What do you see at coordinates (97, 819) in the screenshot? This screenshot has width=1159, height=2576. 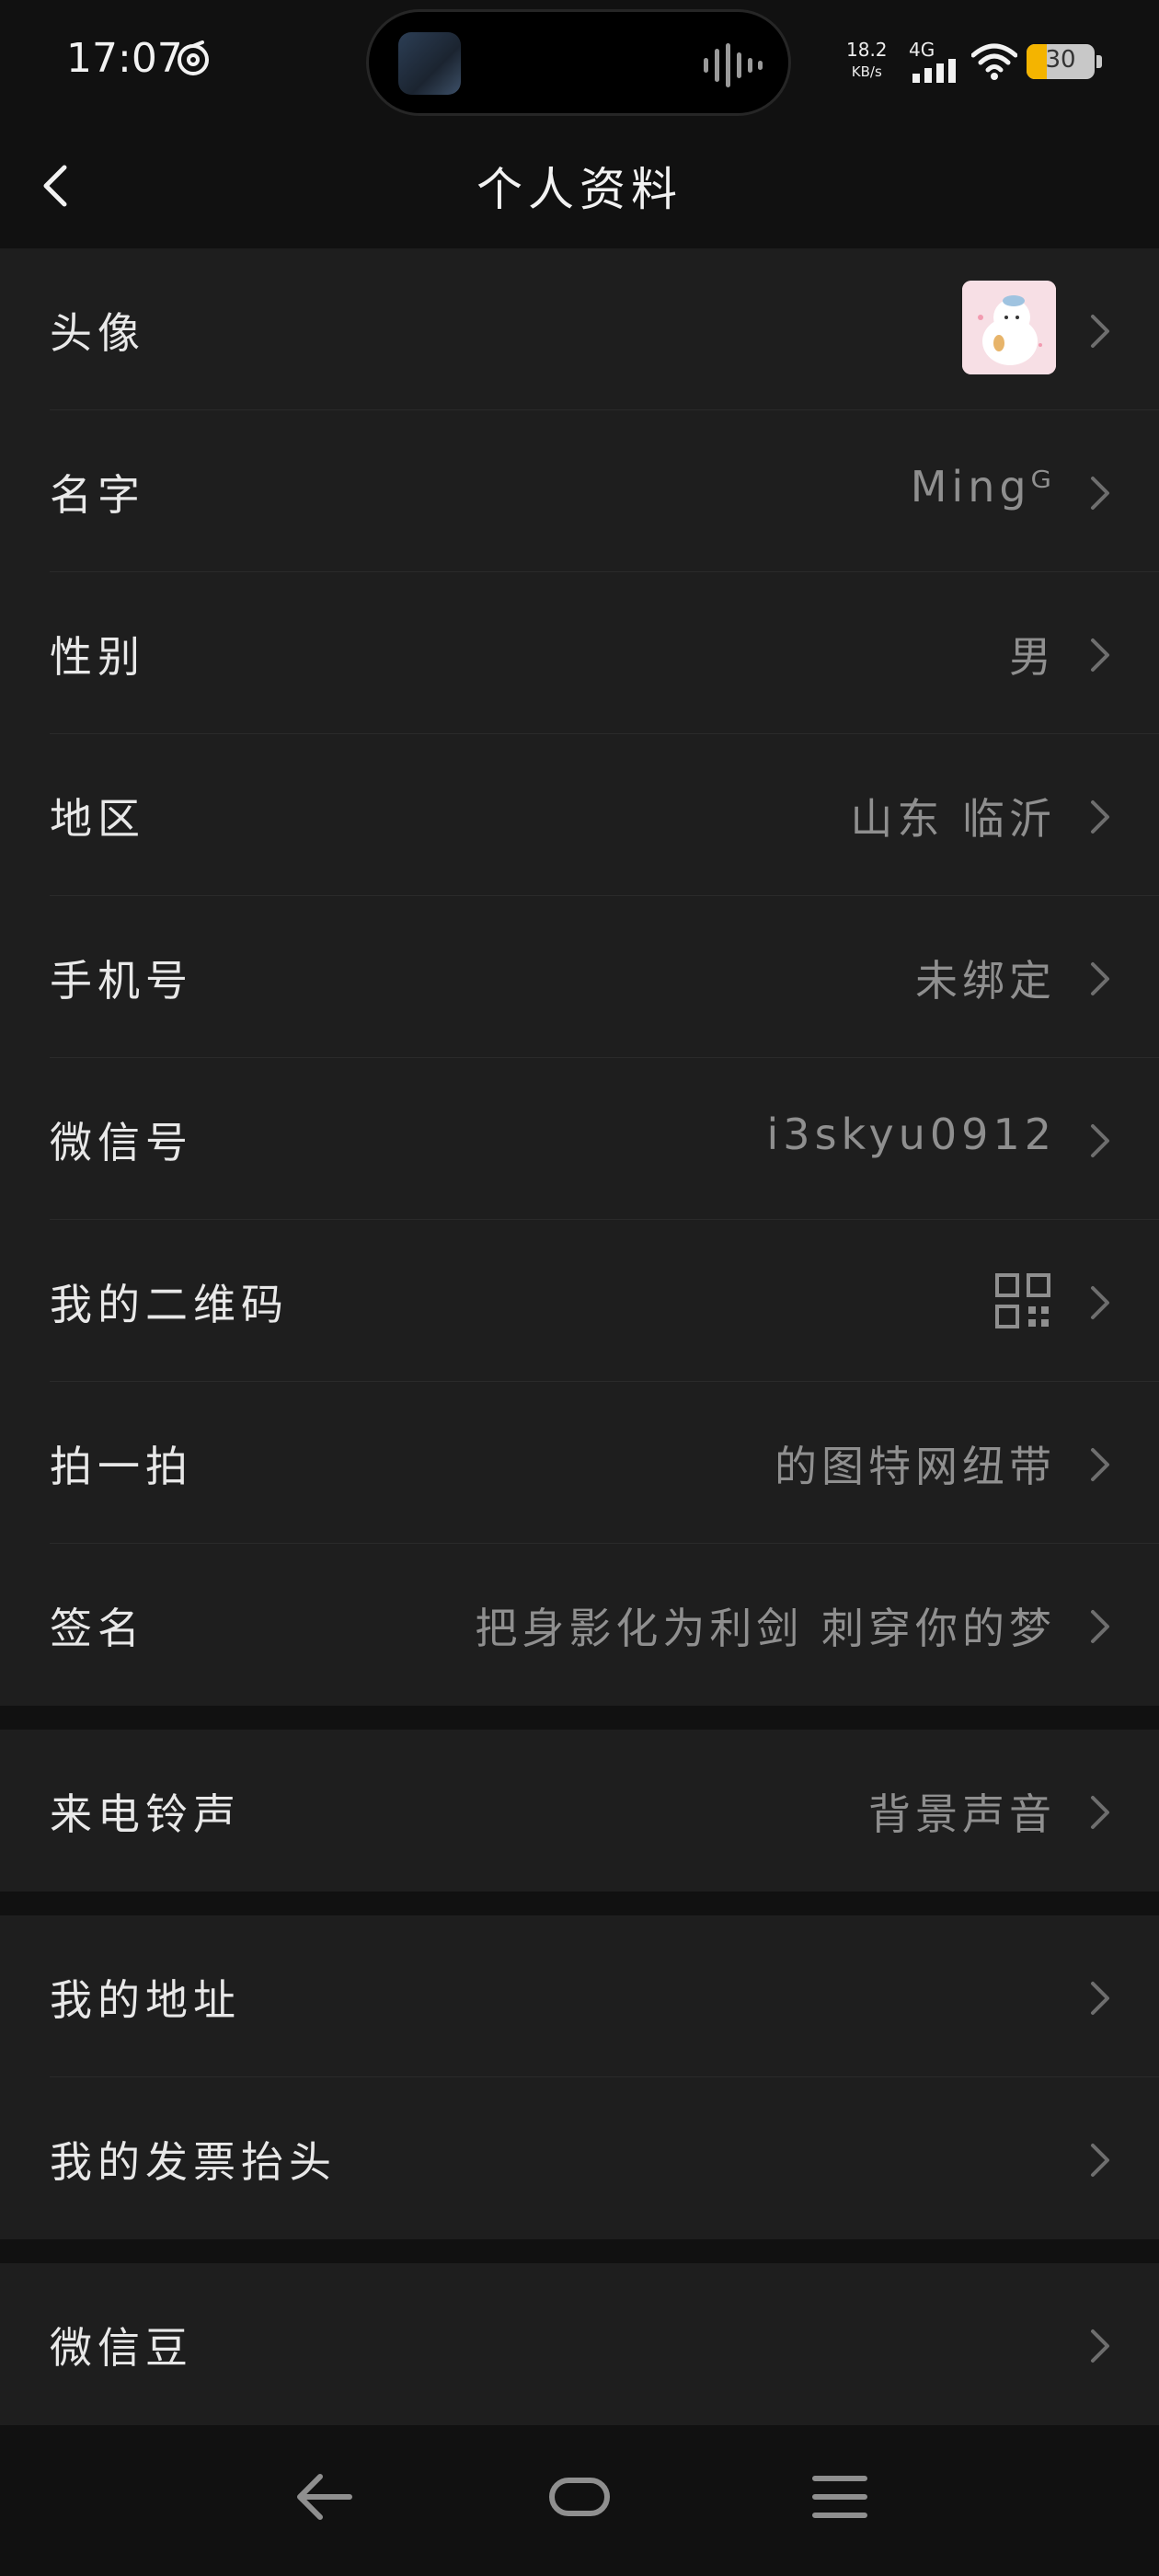 I see `row-label: 地区` at bounding box center [97, 819].